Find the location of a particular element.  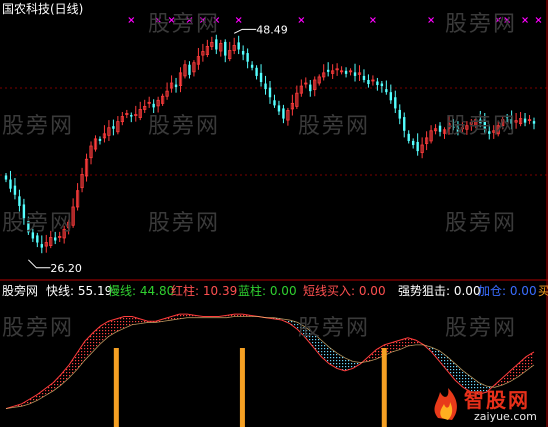

indicator-field-value: 55.19 is located at coordinates (93, 291).